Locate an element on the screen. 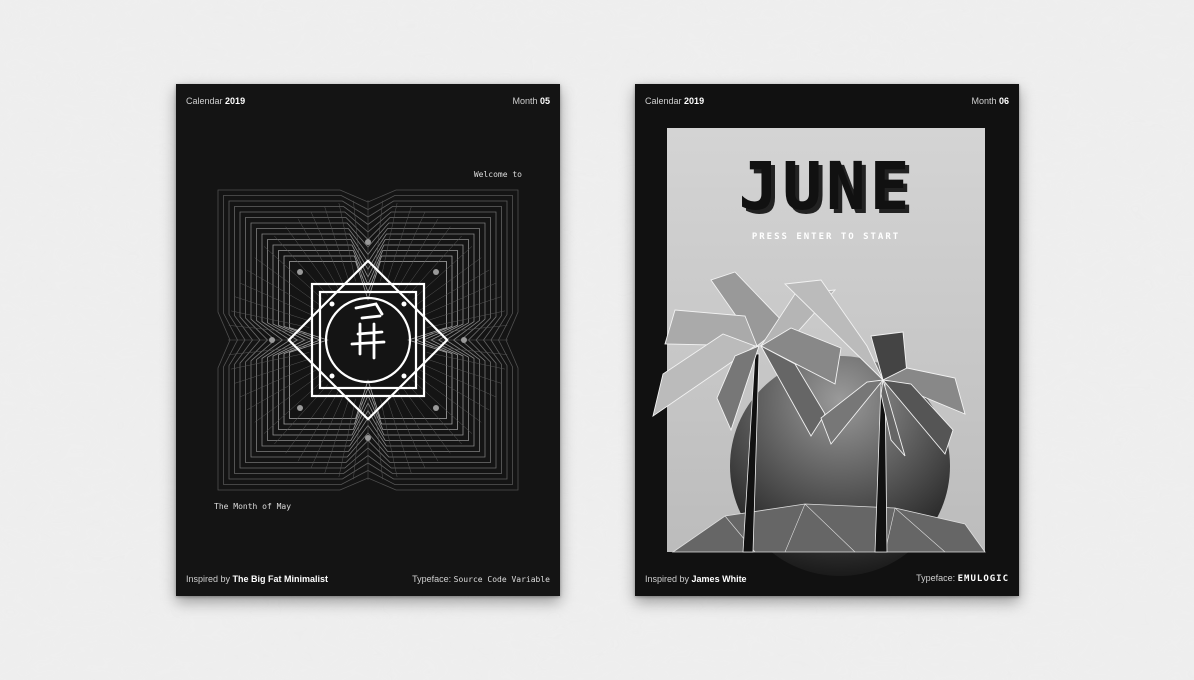 The image size is (1194, 680). may-typeface-credit: Typeface: Source Code Variable is located at coordinates (481, 579).